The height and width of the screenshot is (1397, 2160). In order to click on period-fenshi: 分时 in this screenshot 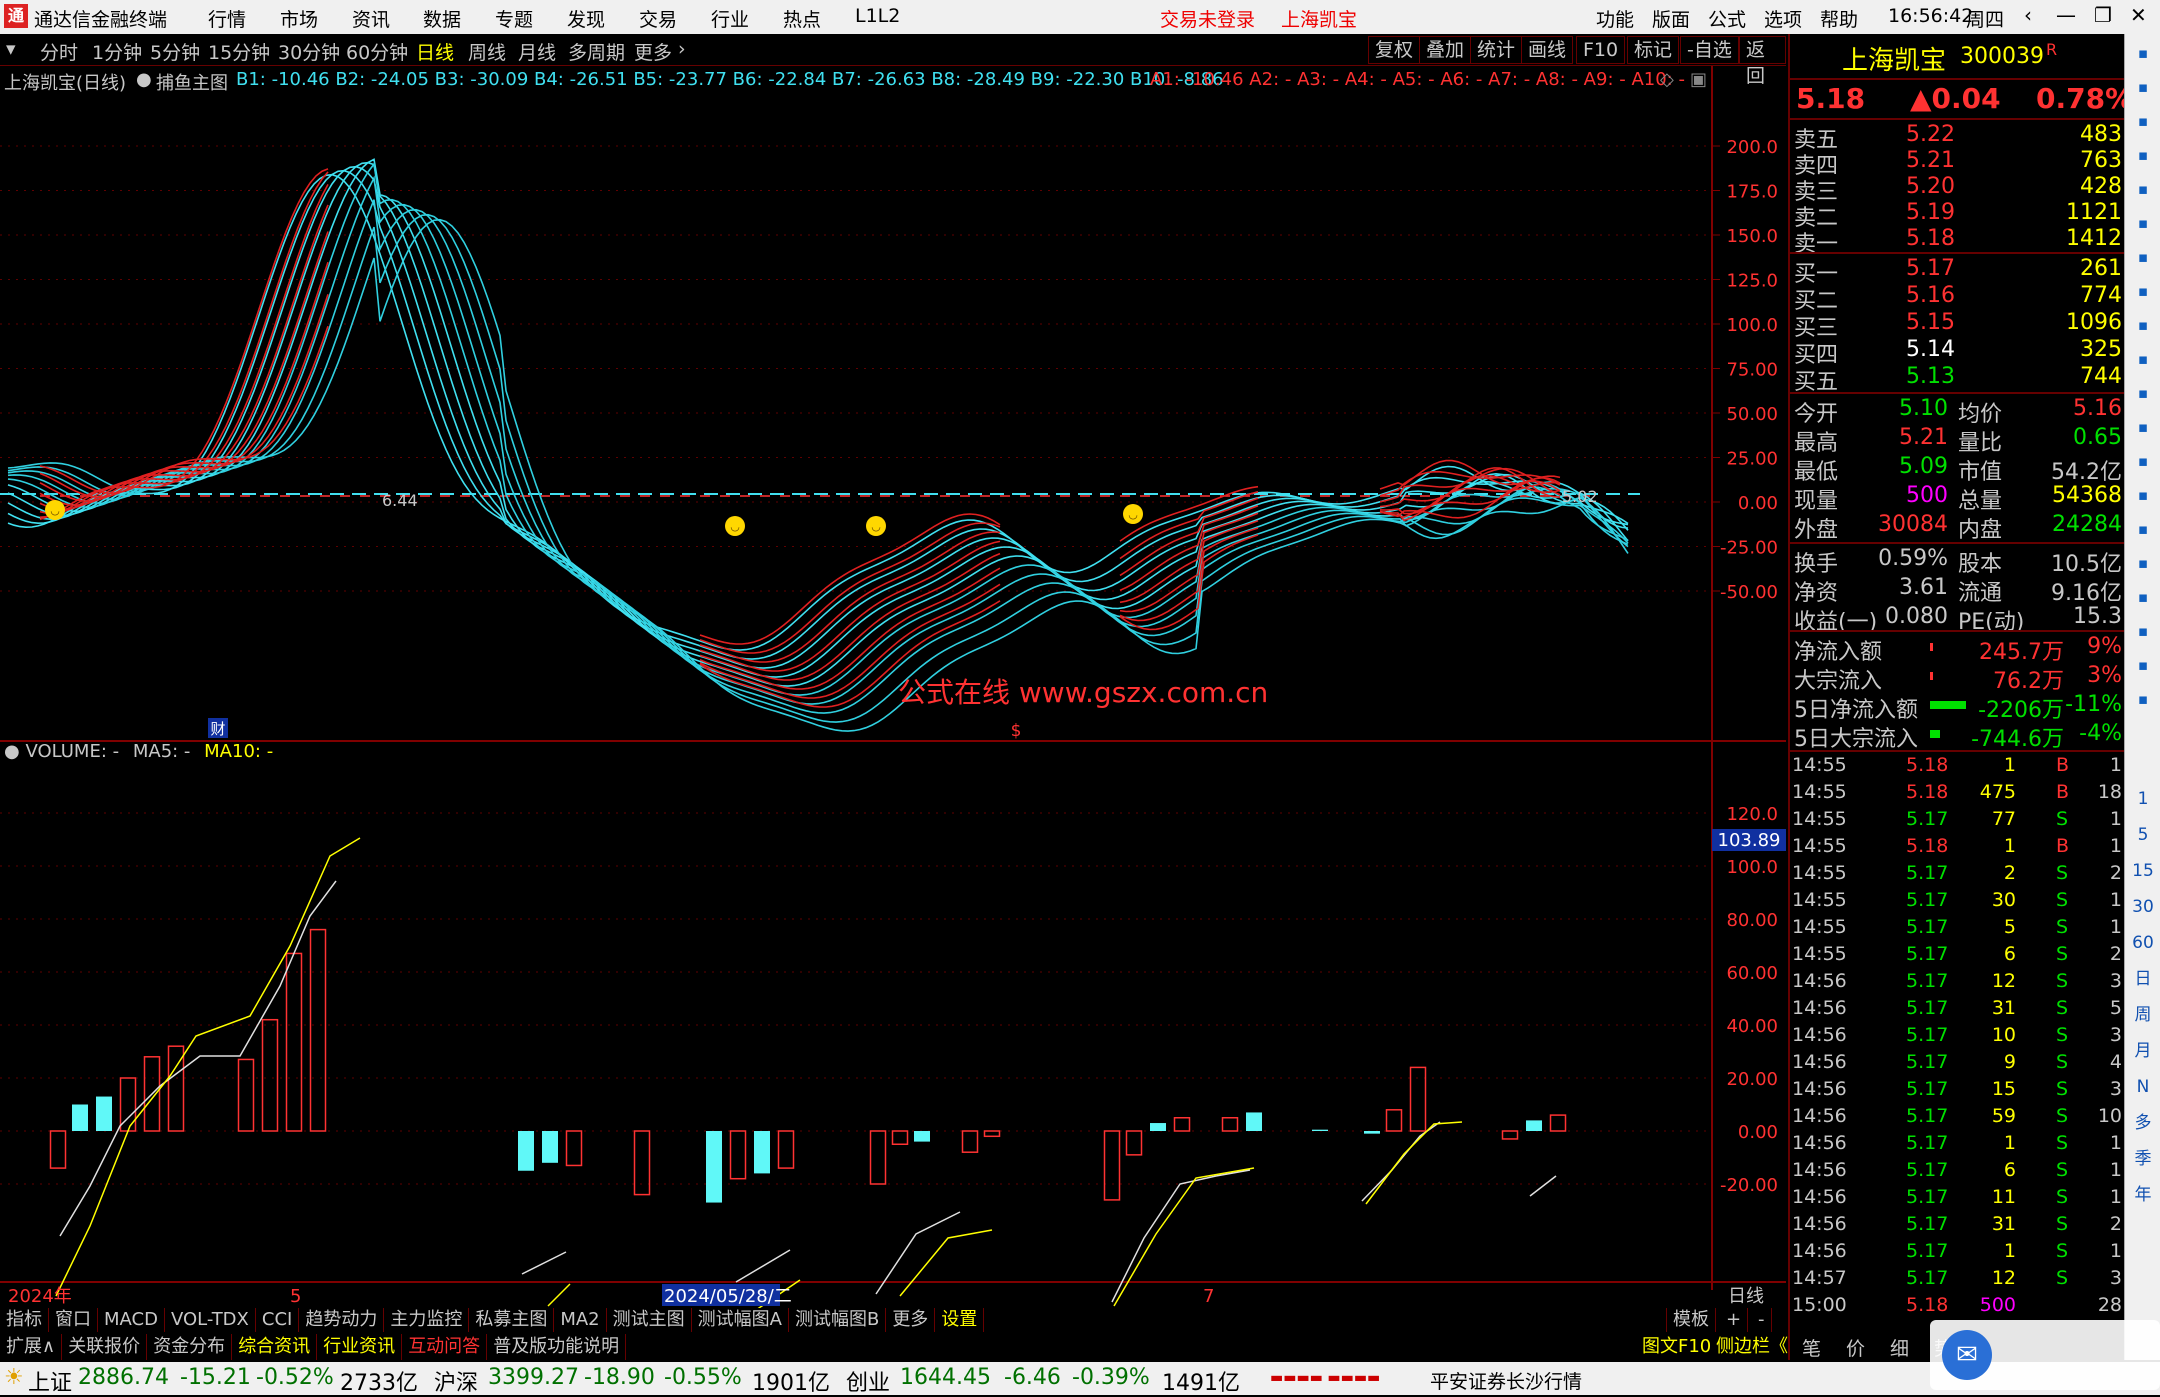, I will do `click(59, 51)`.